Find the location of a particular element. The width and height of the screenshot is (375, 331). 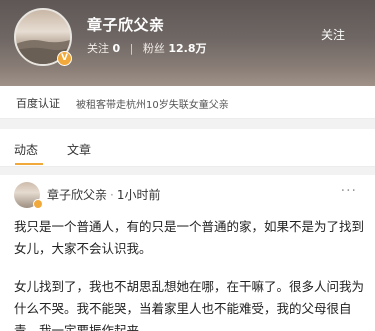

post-verified-icon is located at coordinates (38, 204).